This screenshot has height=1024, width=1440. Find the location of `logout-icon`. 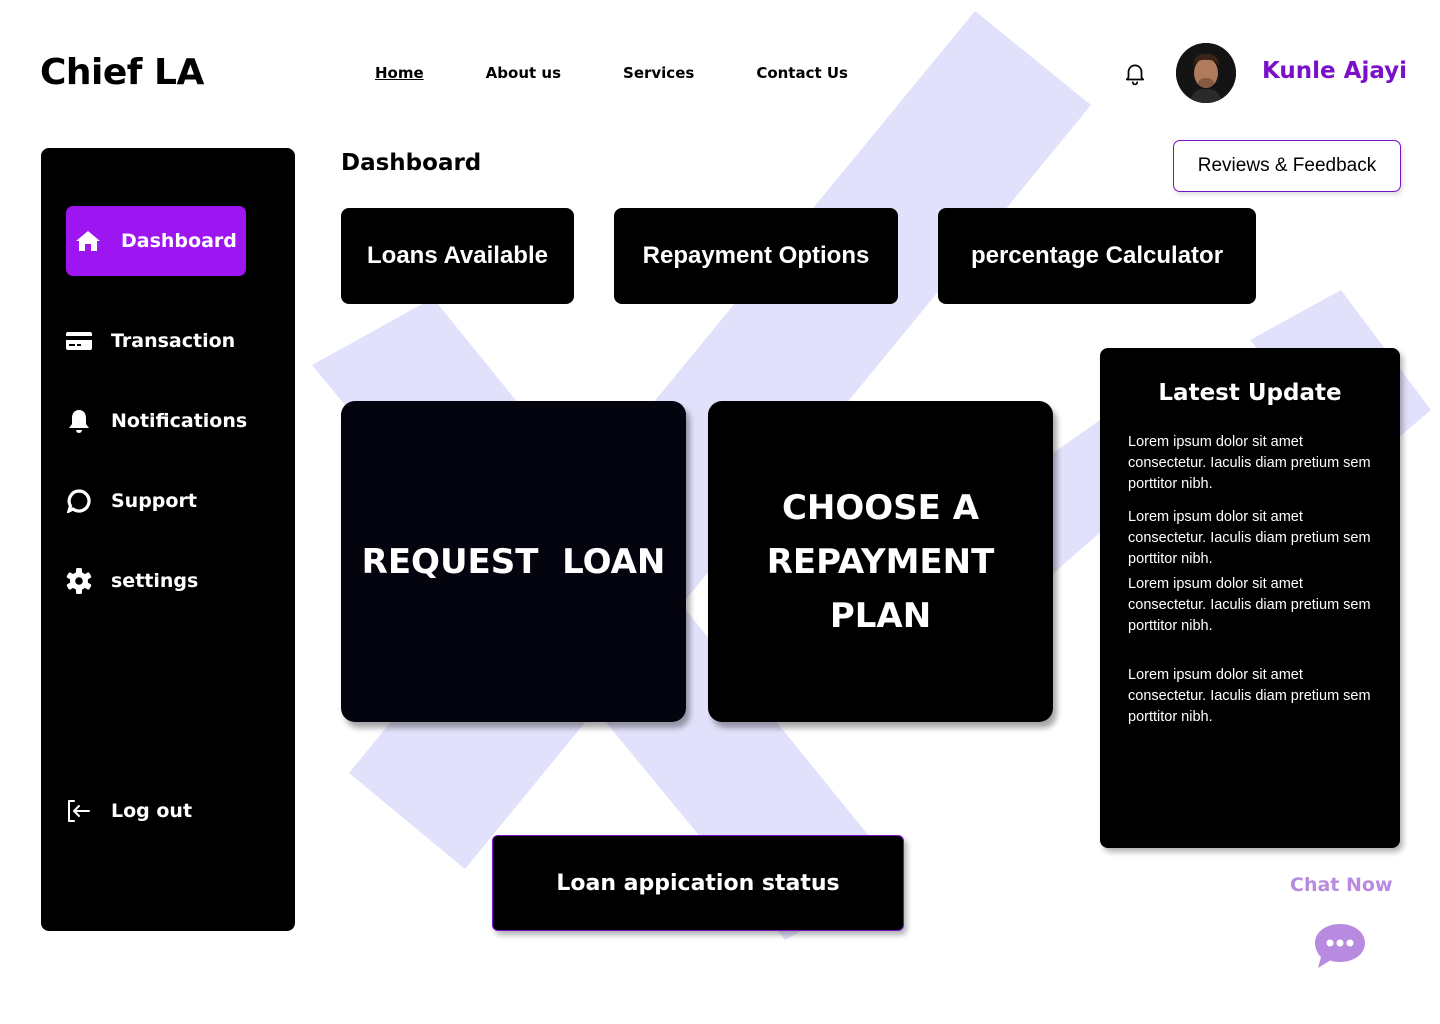

logout-icon is located at coordinates (79, 811).